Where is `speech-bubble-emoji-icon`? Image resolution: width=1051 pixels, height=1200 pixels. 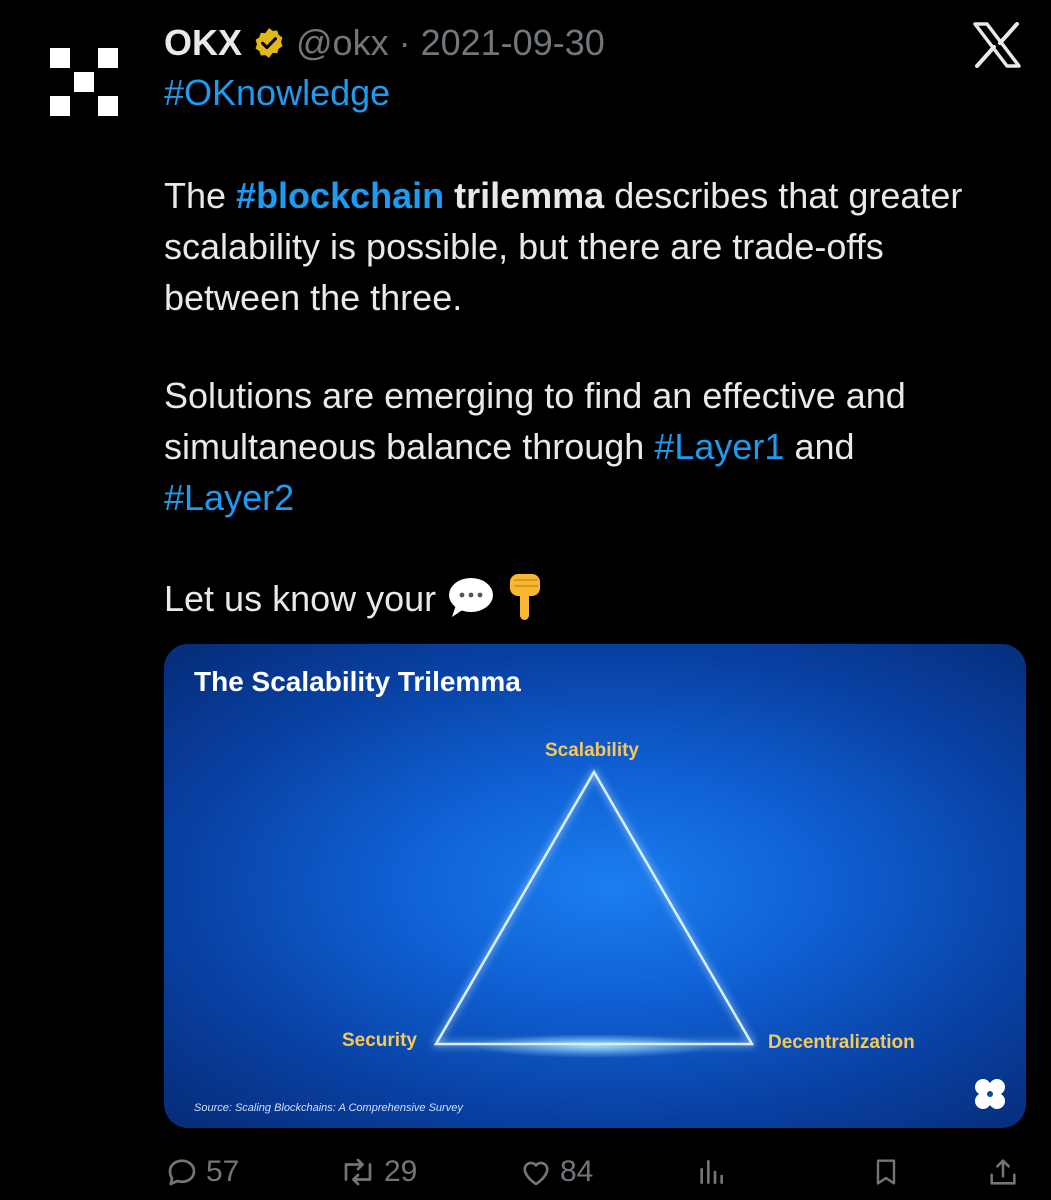
speech-bubble-emoji-icon is located at coordinates (471, 597).